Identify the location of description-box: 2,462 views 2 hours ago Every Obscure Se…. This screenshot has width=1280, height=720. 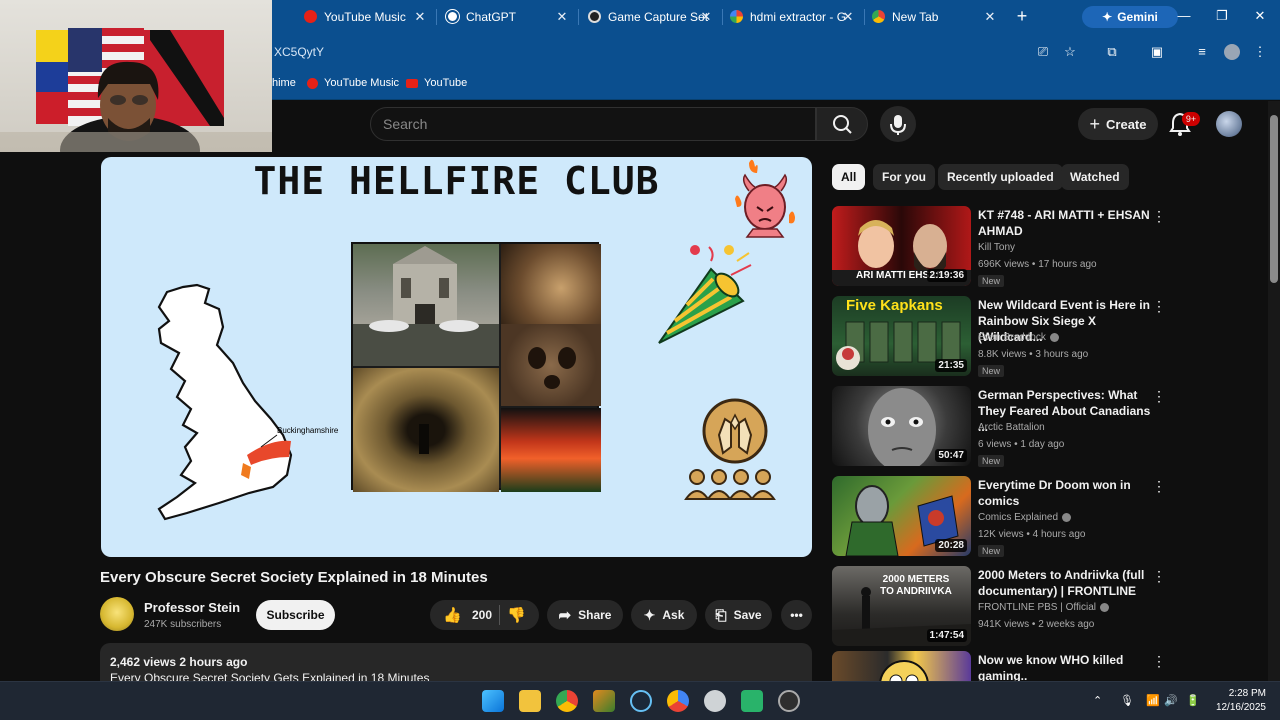
(456, 662).